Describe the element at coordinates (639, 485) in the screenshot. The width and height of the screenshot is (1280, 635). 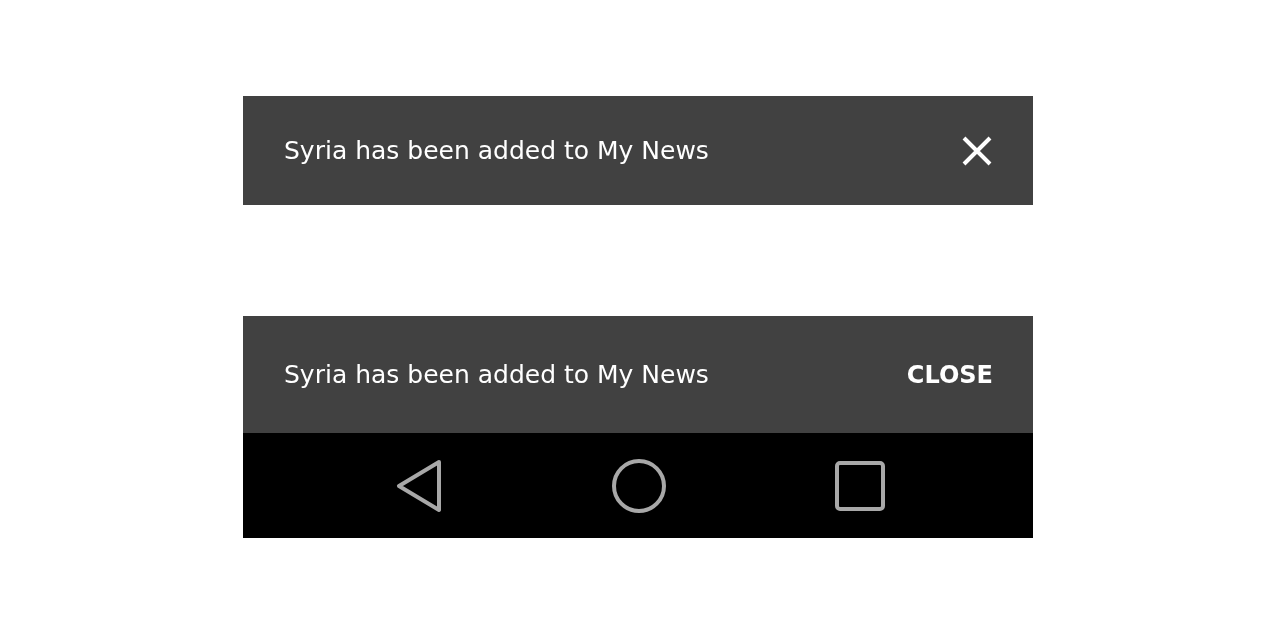
I see `home-icon` at that location.